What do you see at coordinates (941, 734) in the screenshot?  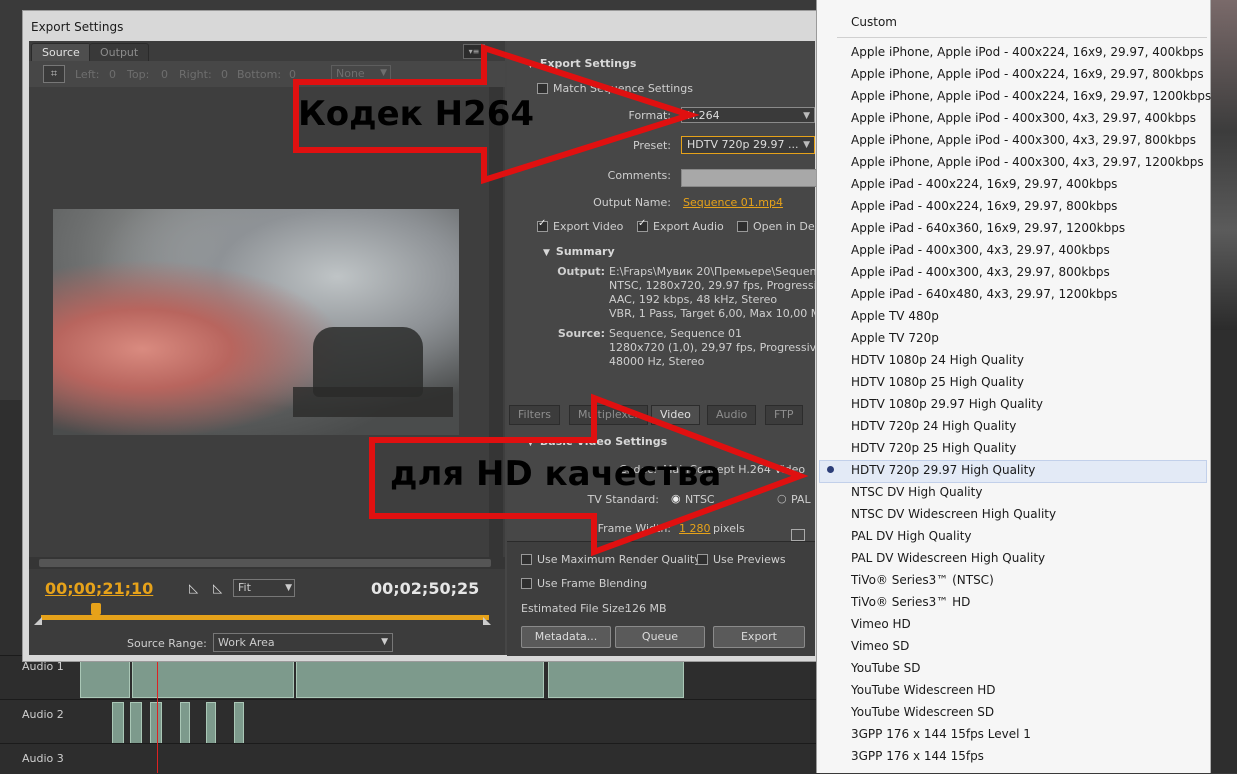 I see `preset-option: 3GPP 176 x 144 15fps Level 1` at bounding box center [941, 734].